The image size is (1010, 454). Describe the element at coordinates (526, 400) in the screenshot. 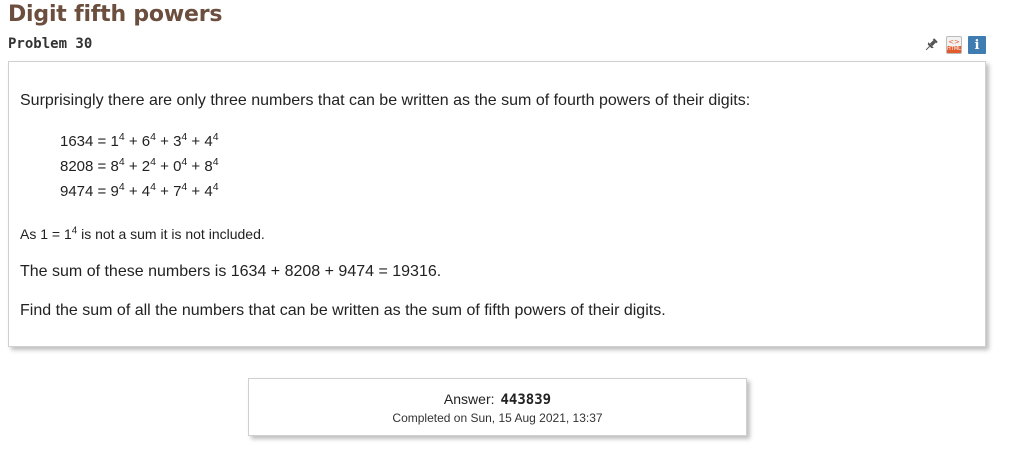

I see `answer-value: 443839` at that location.